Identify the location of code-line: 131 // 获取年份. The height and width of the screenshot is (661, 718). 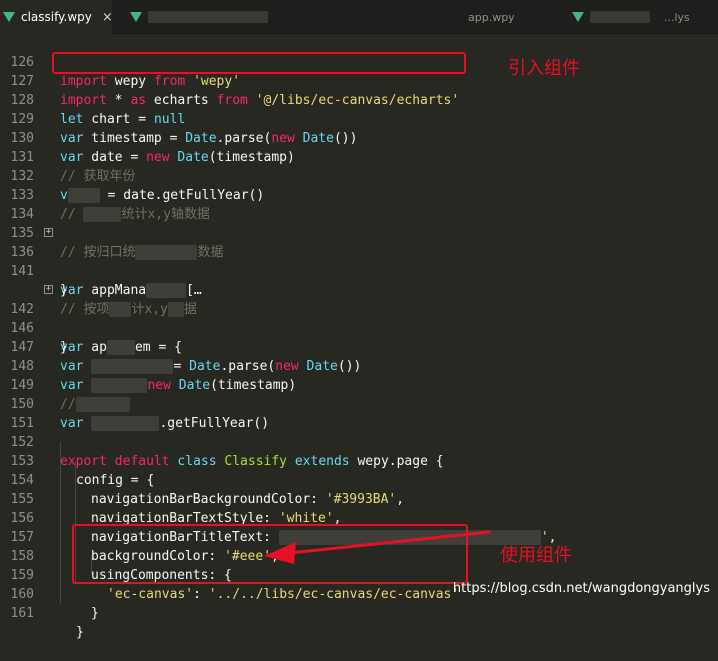
(359, 156).